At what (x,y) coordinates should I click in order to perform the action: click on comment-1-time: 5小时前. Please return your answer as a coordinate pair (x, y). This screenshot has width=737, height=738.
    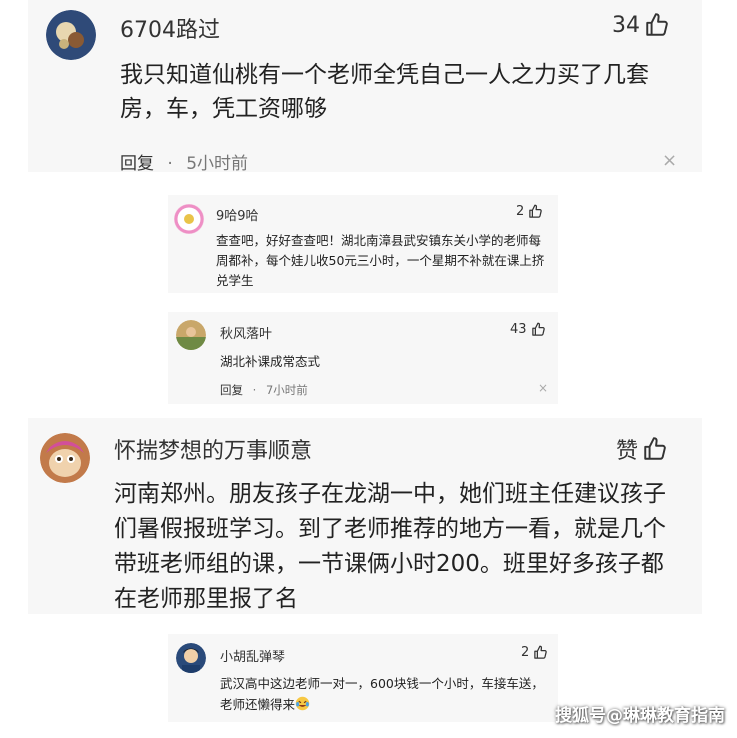
    Looking at the image, I should click on (217, 164).